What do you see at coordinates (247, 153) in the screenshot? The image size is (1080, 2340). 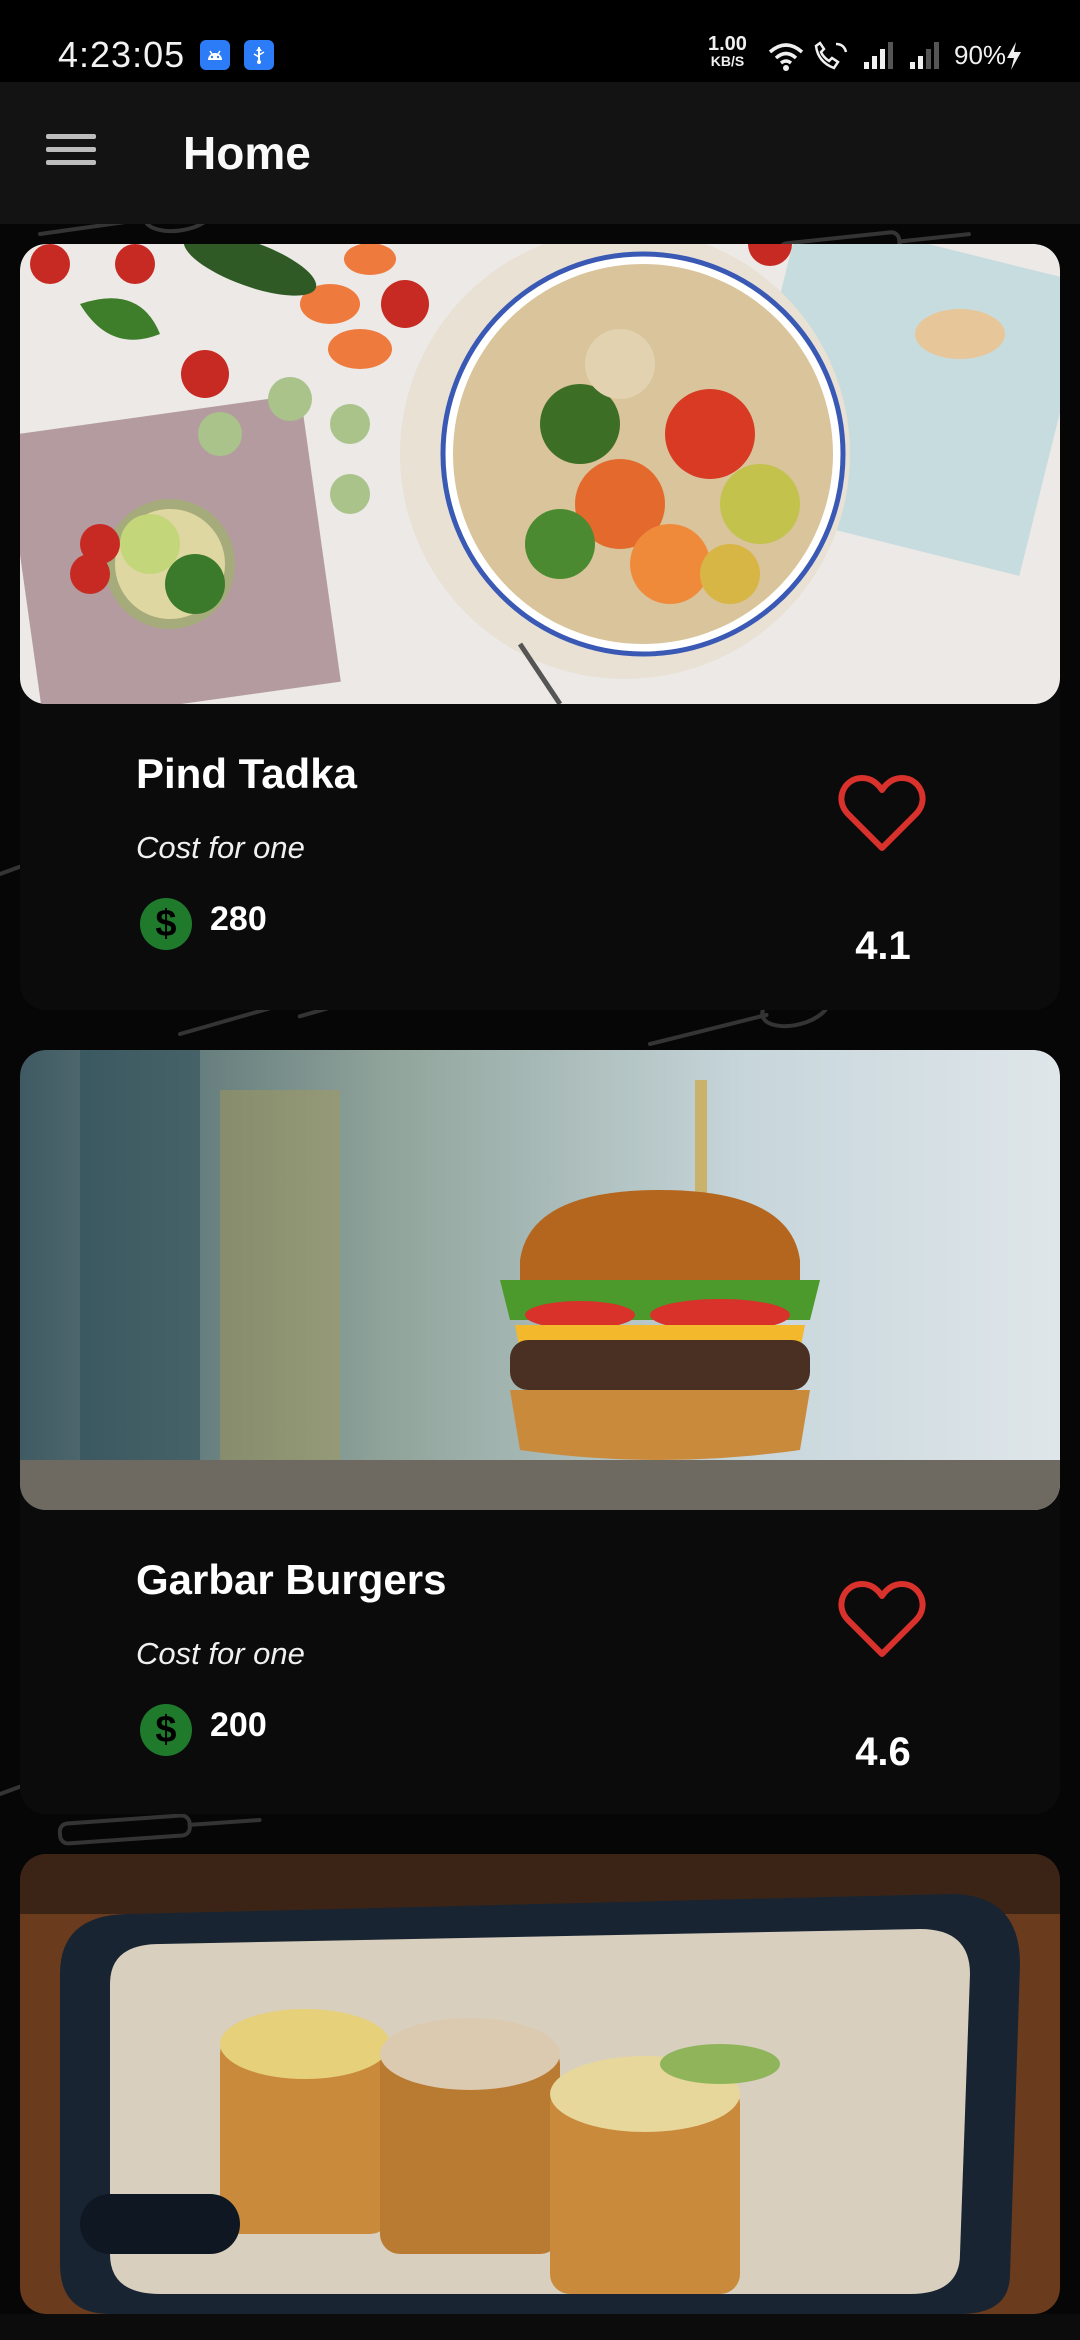 I see `page-title: Home` at bounding box center [247, 153].